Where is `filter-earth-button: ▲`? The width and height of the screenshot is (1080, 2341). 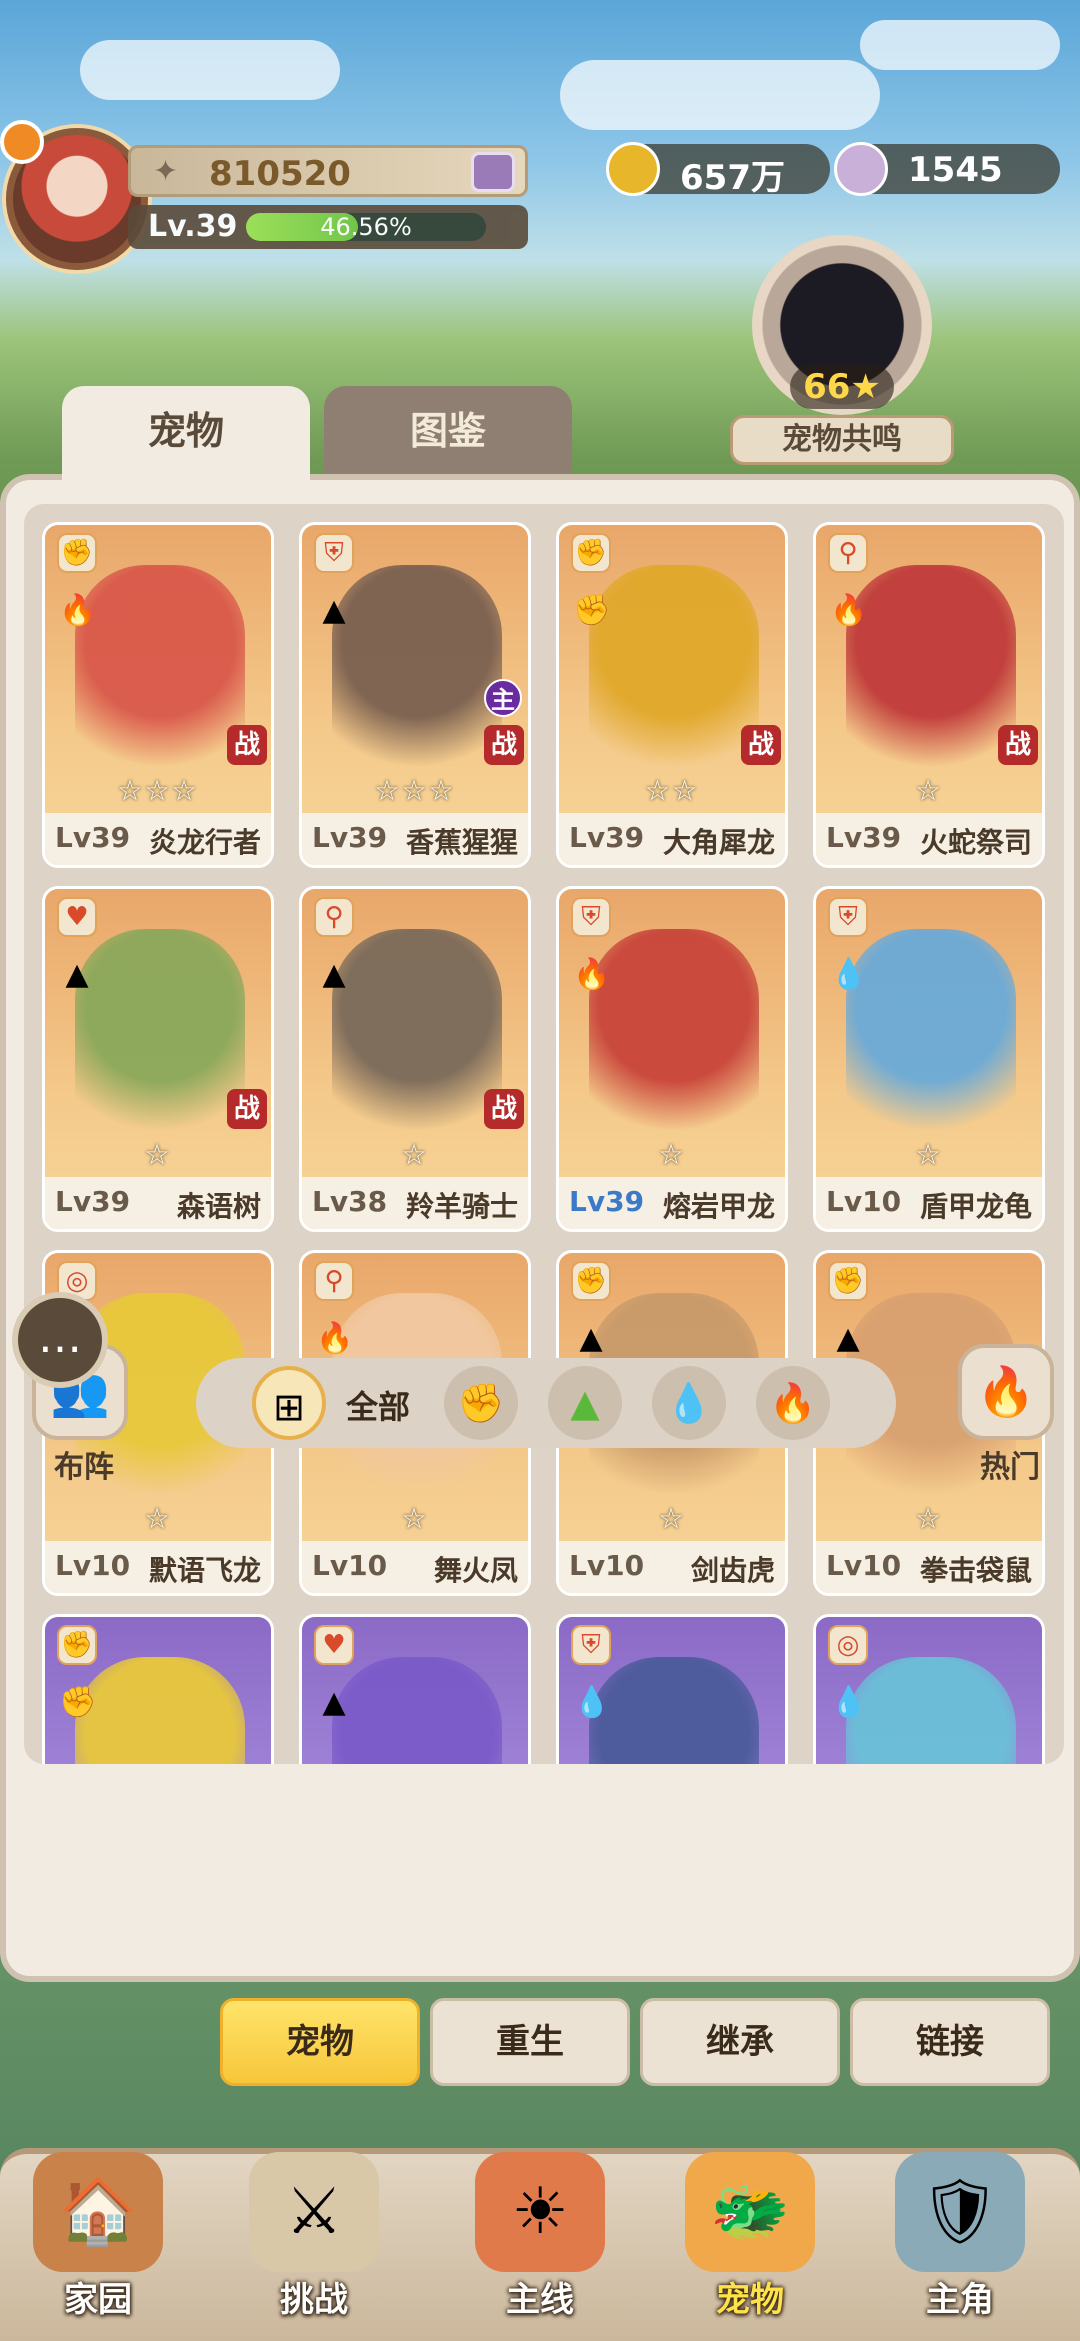
filter-earth-button: ▲ is located at coordinates (585, 1403).